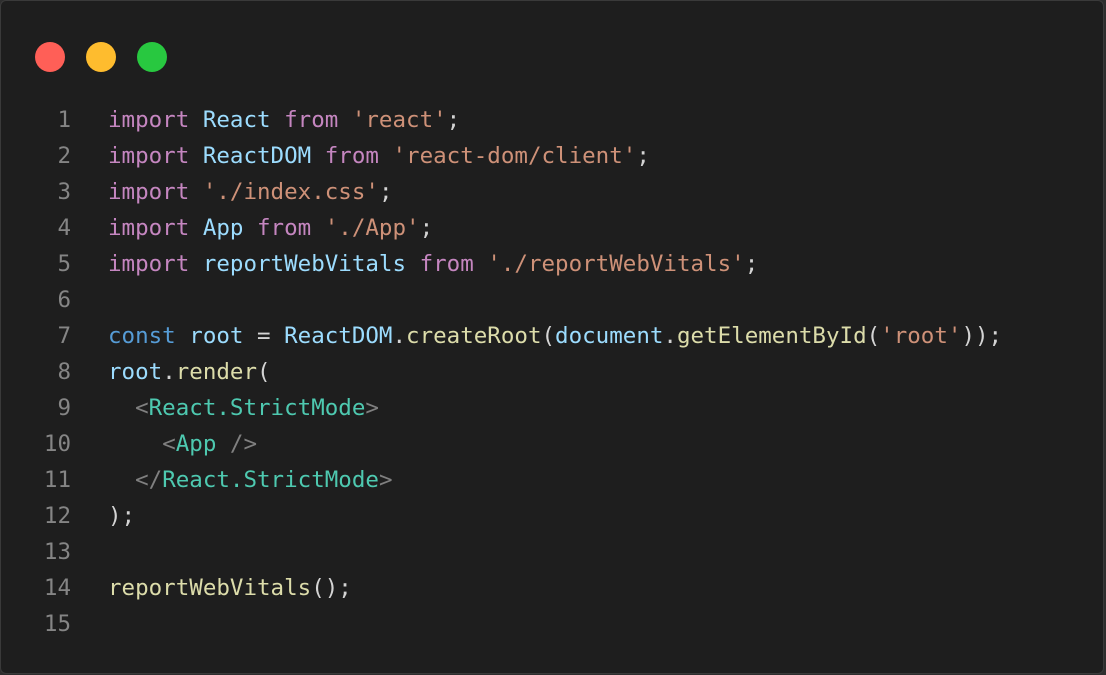 The width and height of the screenshot is (1106, 675). I want to click on code-line: 13, so click(552, 552).